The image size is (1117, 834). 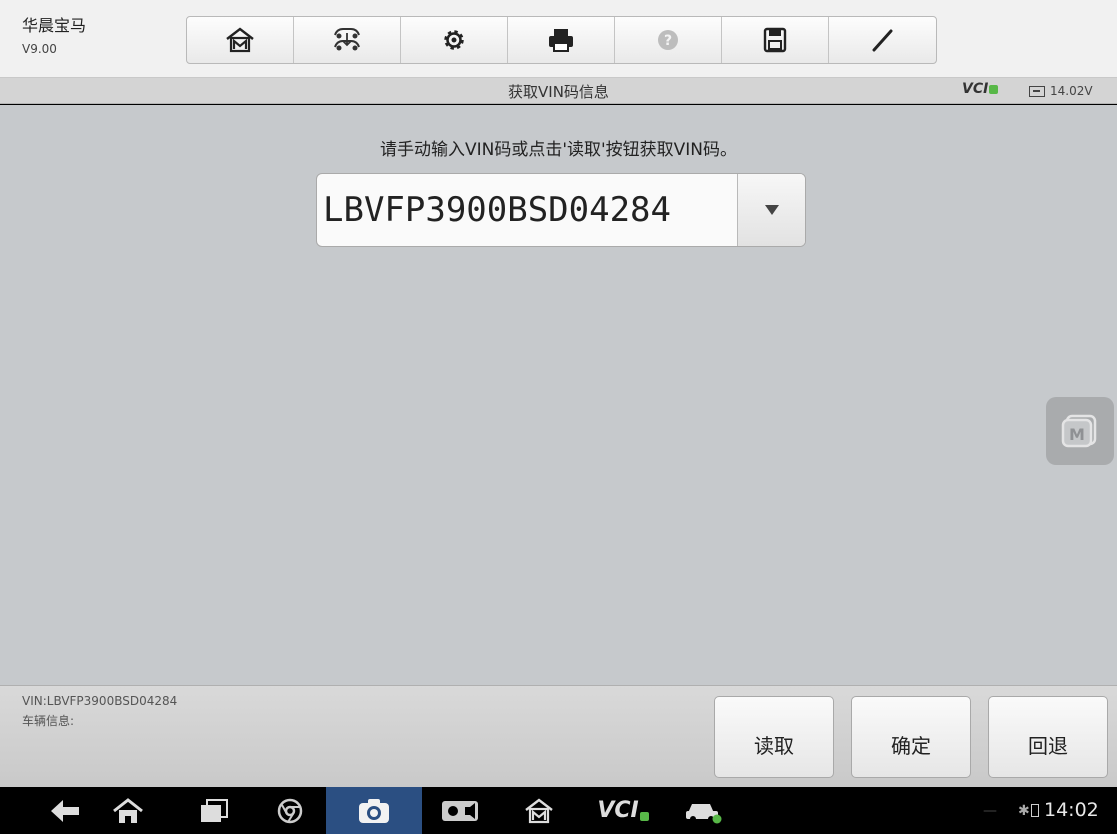 I want to click on m-logo-icon: M, so click(x=1079, y=431).